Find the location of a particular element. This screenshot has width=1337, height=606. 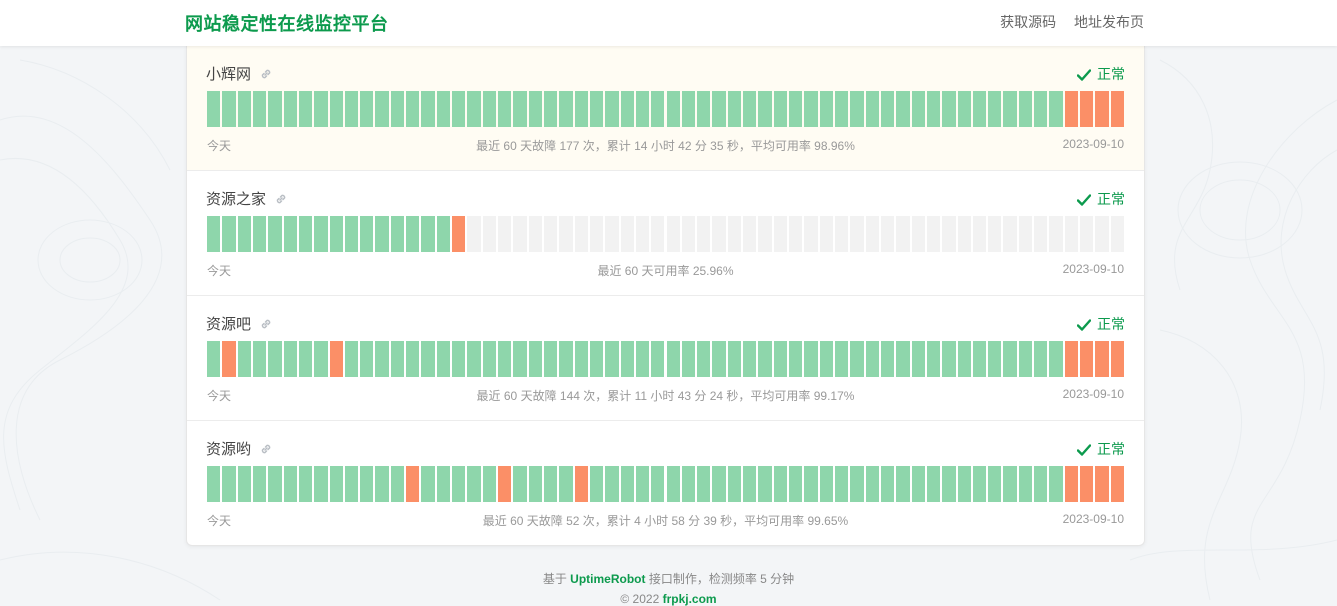

uptimerobot-link: UptimeRobot is located at coordinates (607, 579).